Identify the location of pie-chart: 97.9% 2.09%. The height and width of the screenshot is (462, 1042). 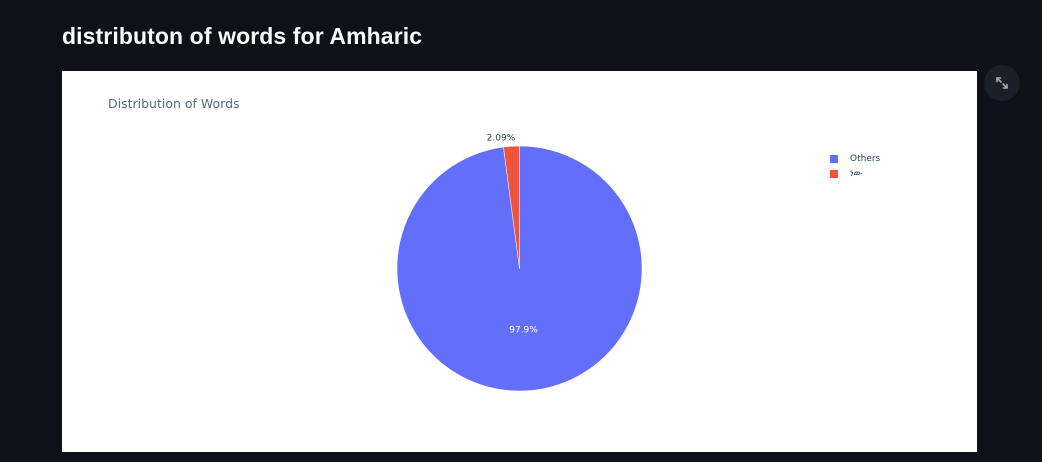
(519, 262).